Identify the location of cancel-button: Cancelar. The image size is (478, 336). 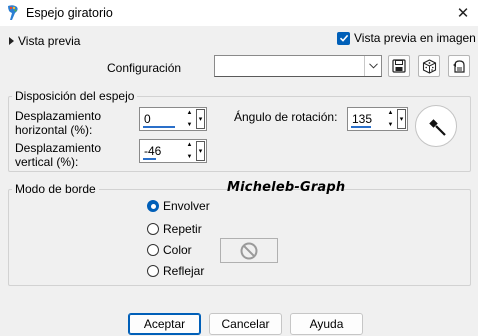
(245, 324).